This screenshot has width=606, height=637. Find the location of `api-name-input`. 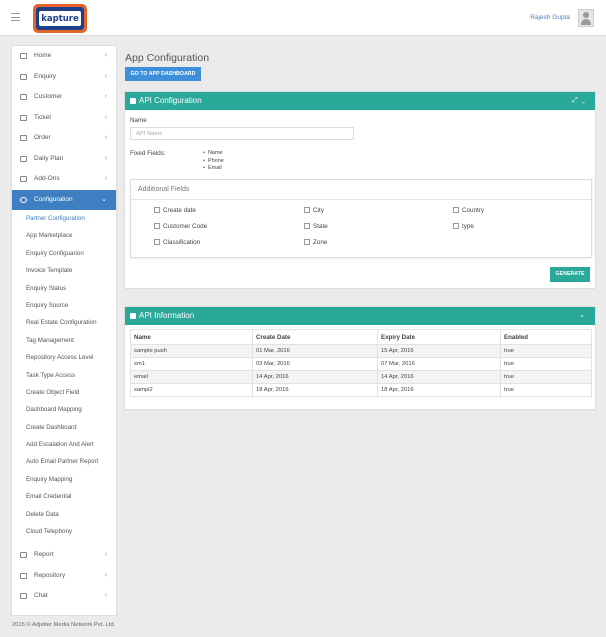

api-name-input is located at coordinates (242, 133).